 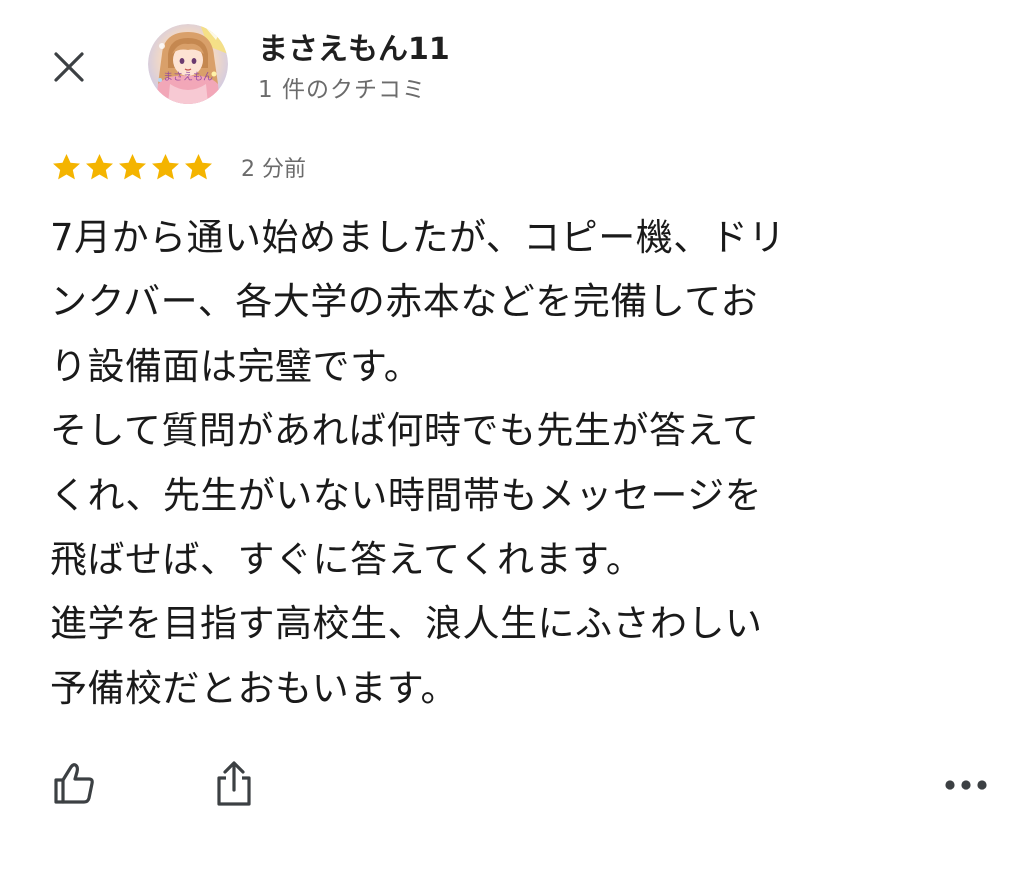 I want to click on share-icon, so click(x=234, y=783).